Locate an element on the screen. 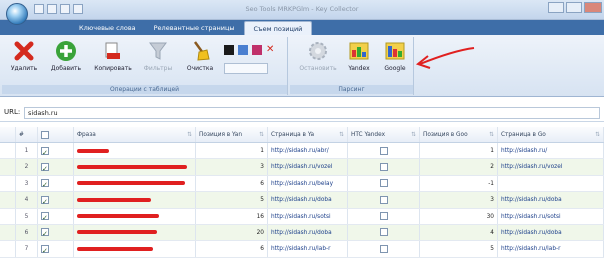 This screenshot has width=604, height=263. add-button: Добавить is located at coordinates (66, 60).